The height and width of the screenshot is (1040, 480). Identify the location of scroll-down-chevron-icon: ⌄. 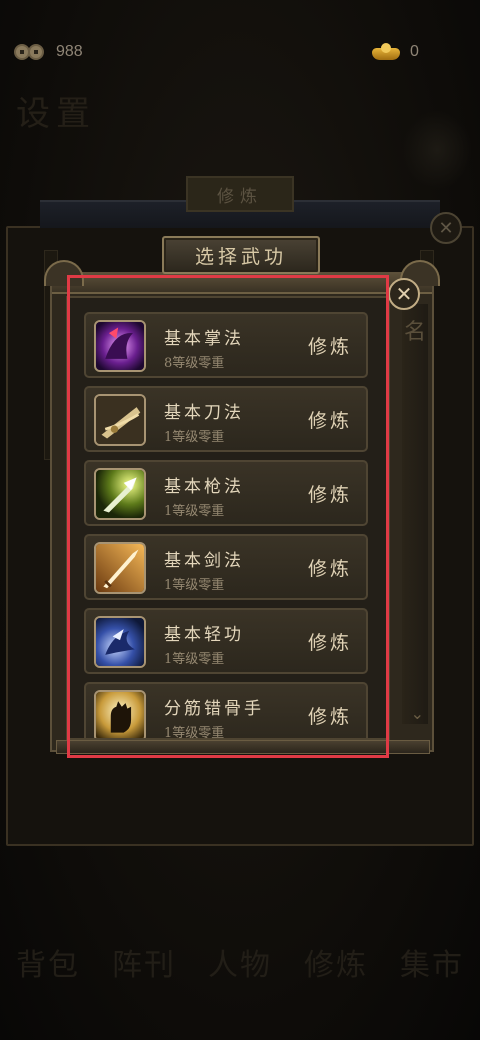
(417, 713).